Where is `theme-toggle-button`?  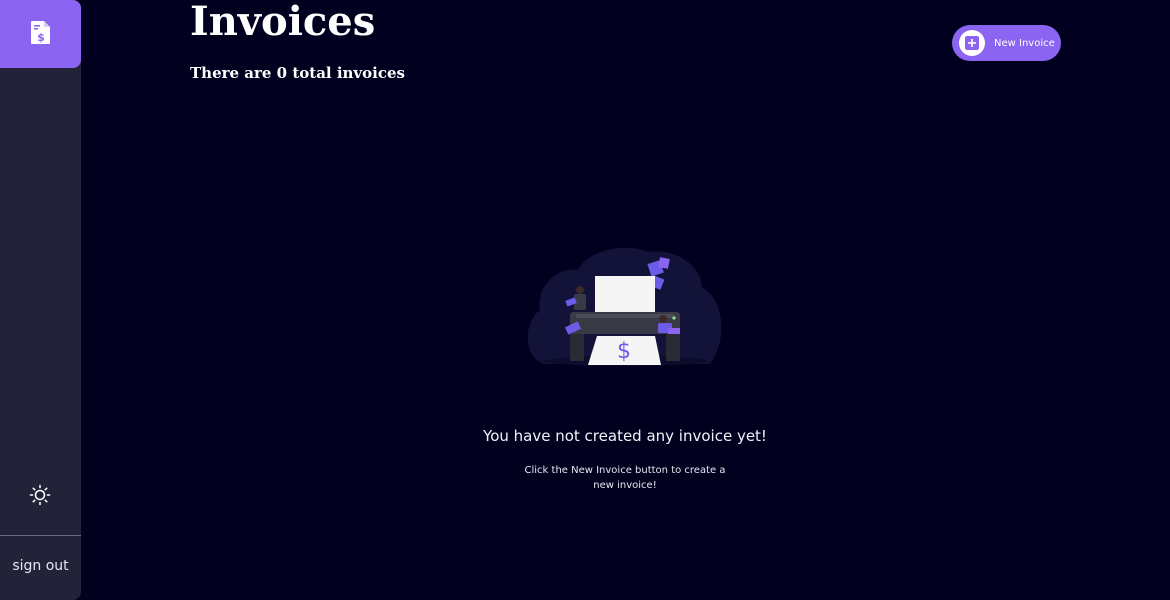 theme-toggle-button is located at coordinates (40, 497).